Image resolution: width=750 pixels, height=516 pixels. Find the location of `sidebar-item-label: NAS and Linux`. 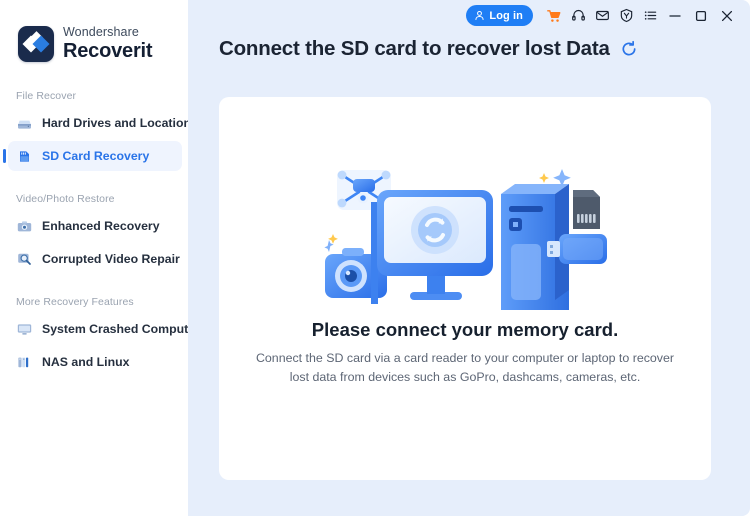

sidebar-item-label: NAS and Linux is located at coordinates (86, 362).